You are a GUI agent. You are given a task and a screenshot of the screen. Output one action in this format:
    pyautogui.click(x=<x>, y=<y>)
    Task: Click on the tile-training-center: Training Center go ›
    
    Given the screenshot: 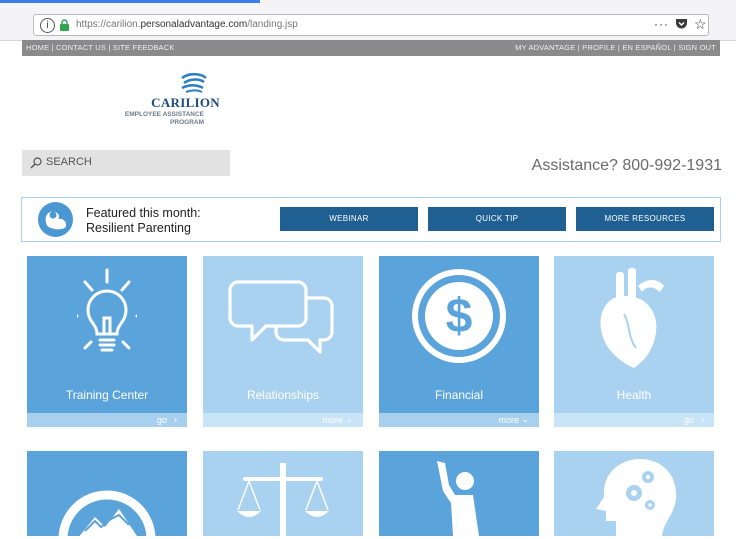 What is the action you would take?
    pyautogui.click(x=107, y=341)
    